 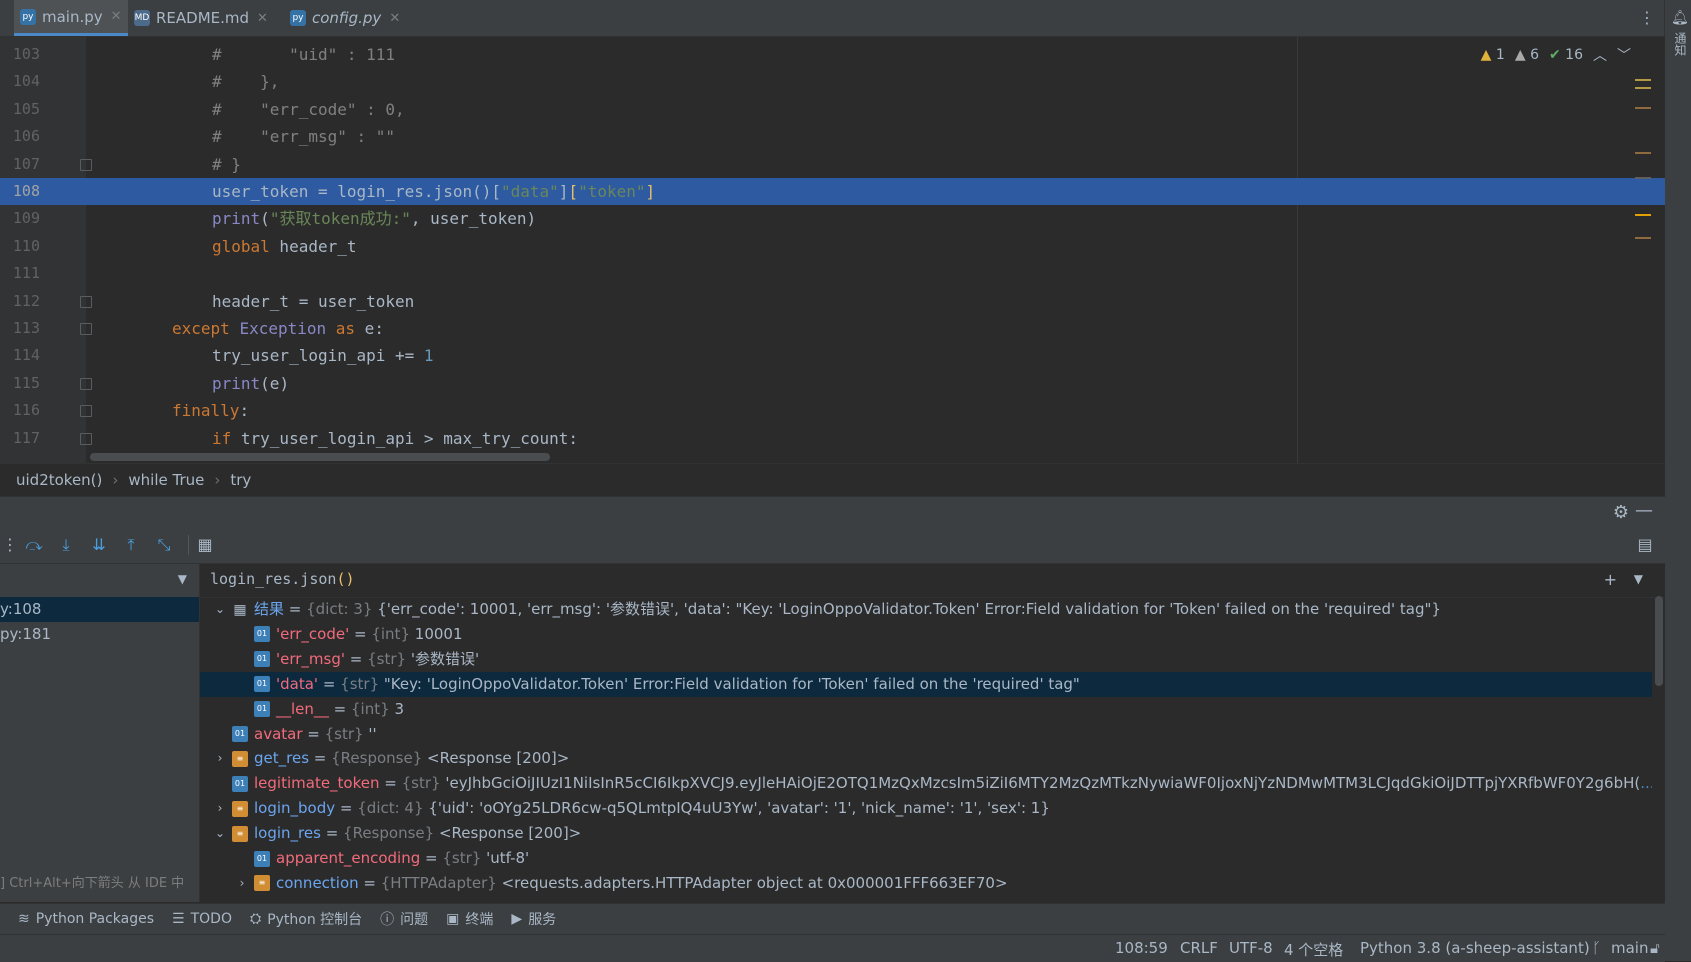 What do you see at coordinates (1680, 44) in the screenshot?
I see `notifications-label: 通知` at bounding box center [1680, 44].